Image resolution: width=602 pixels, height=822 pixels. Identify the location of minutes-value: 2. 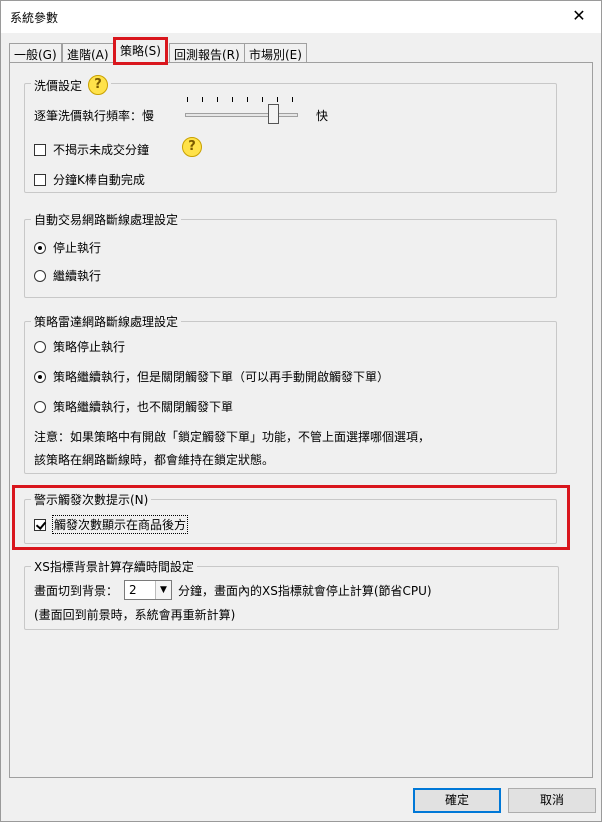
(133, 590).